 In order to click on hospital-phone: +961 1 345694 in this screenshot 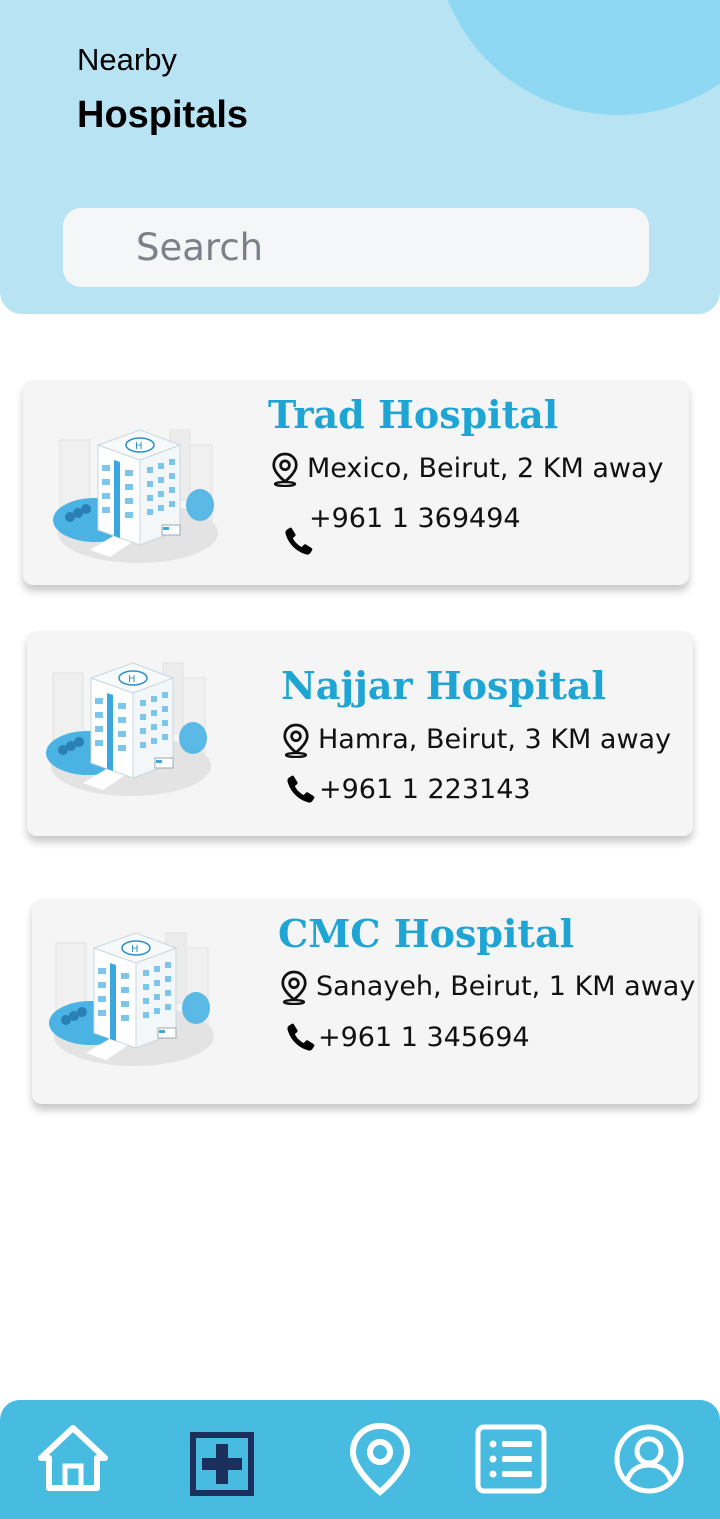, I will do `click(424, 1037)`.